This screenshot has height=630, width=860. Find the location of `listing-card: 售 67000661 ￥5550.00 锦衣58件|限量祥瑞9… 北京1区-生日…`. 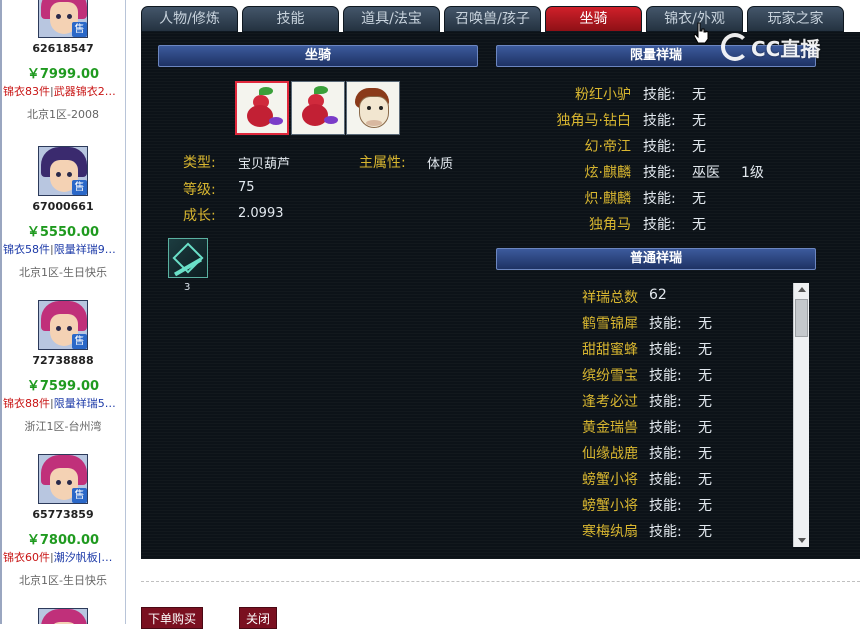

listing-card: 售 67000661 ￥5550.00 锦衣58件|限量祥瑞9… 北京1区-生日… is located at coordinates (62, 212).